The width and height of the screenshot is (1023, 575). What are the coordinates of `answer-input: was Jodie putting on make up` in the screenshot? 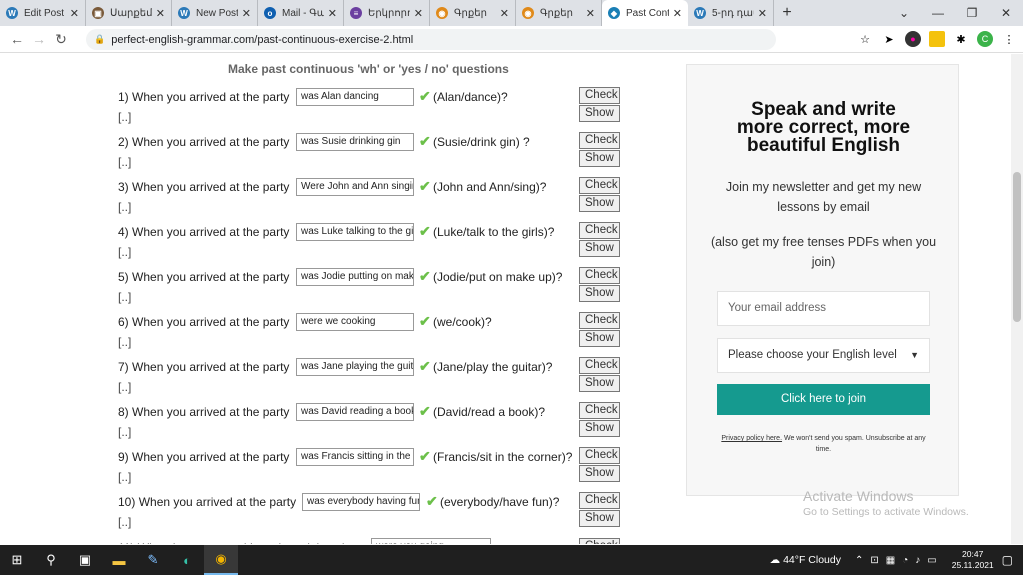 It's located at (355, 277).